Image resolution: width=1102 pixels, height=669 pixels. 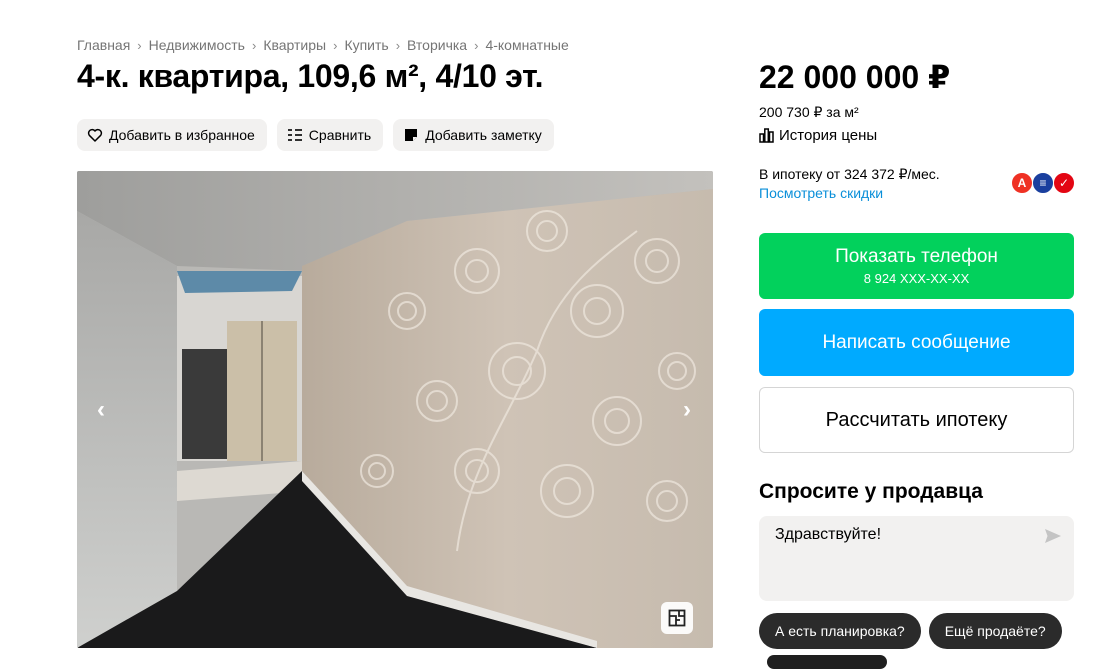 What do you see at coordinates (840, 631) in the screenshot?
I see `chip-floor-plan: А есть планировка?` at bounding box center [840, 631].